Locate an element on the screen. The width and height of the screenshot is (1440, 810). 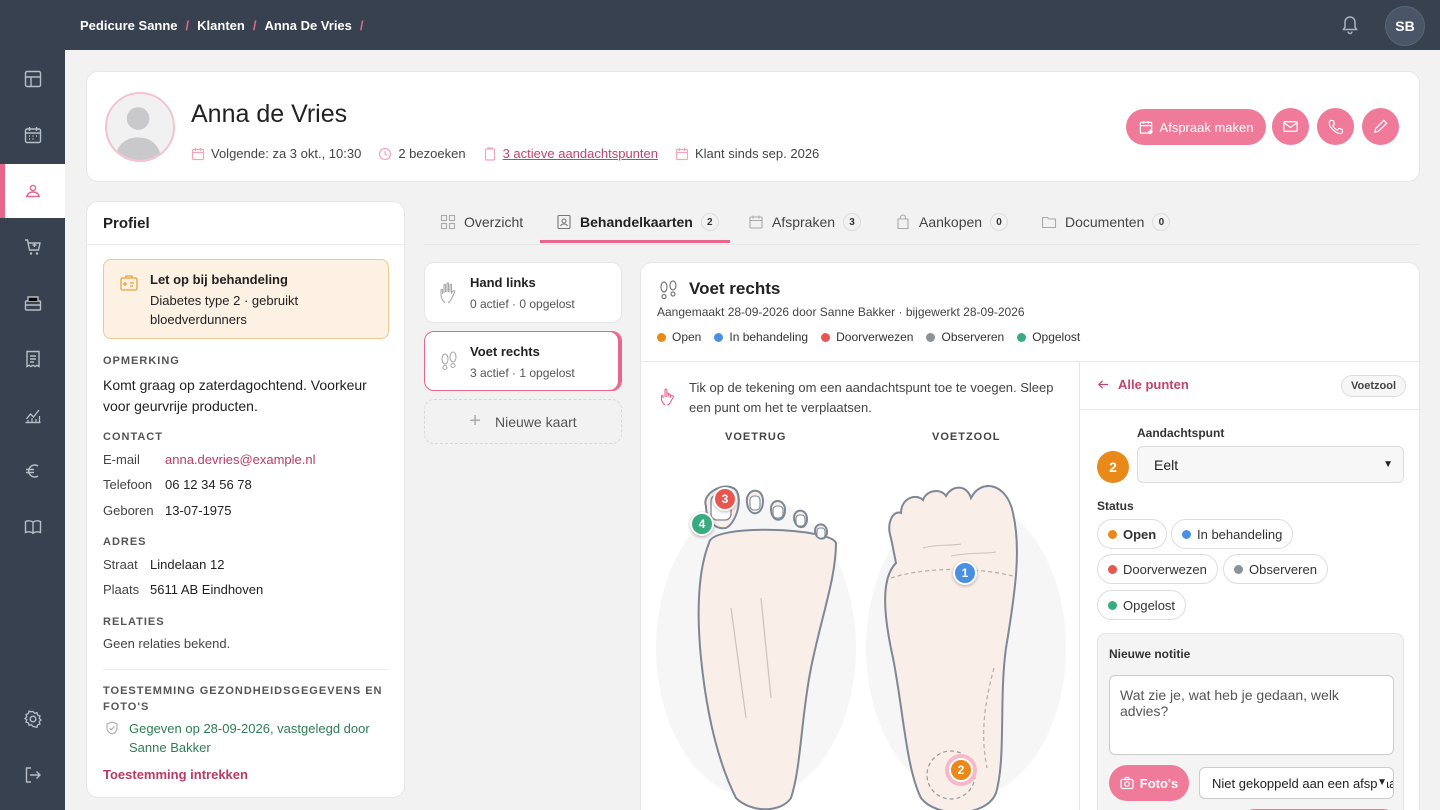
edit-button is located at coordinates (1380, 126).